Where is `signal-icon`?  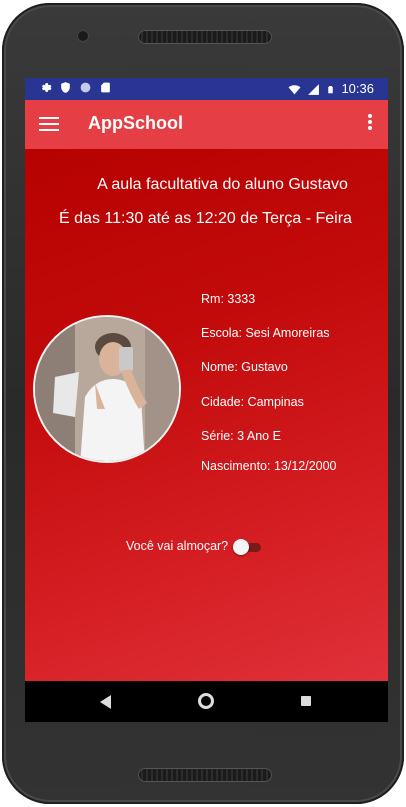 signal-icon is located at coordinates (314, 89).